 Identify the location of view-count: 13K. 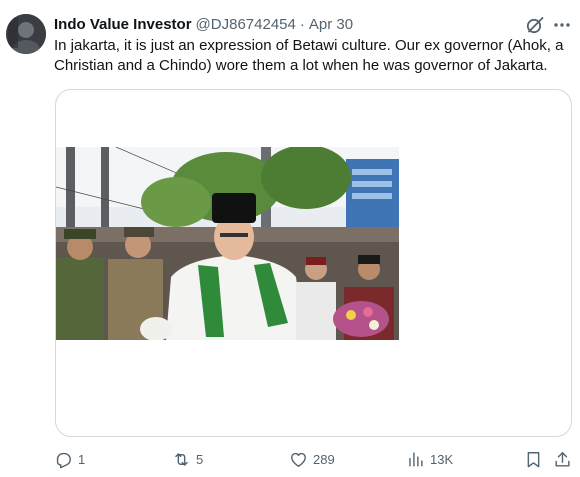
(442, 459).